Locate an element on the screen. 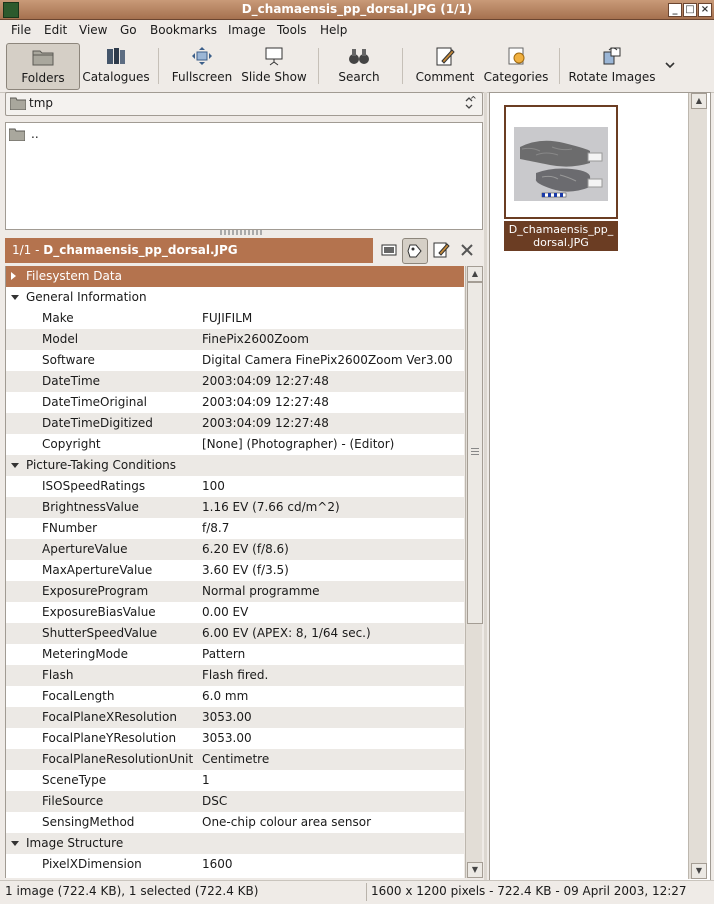 The height and width of the screenshot is (904, 714). status-divider is located at coordinates (366, 892).